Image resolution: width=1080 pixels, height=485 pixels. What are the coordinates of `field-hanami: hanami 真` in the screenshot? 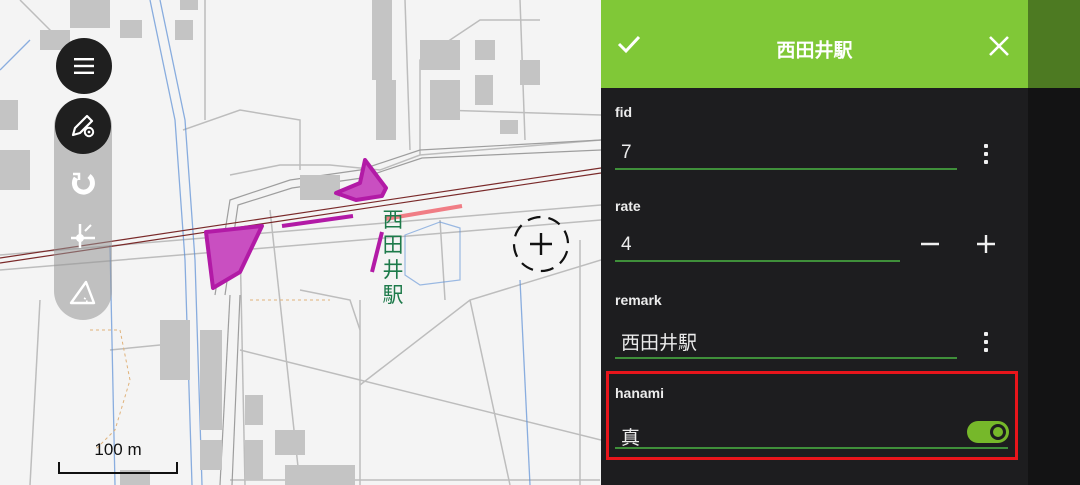 It's located at (815, 418).